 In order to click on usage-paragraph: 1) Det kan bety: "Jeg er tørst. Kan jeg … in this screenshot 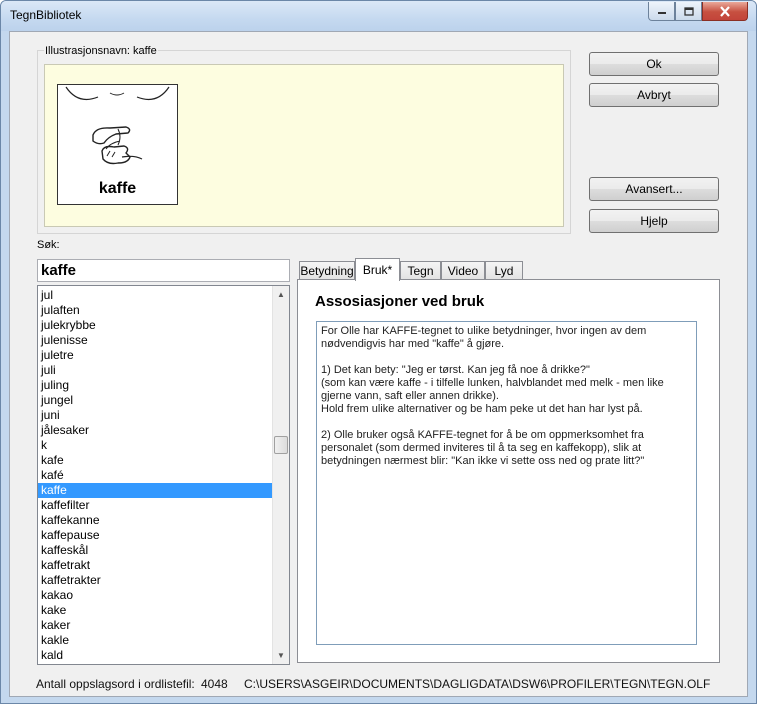, I will do `click(492, 389)`.